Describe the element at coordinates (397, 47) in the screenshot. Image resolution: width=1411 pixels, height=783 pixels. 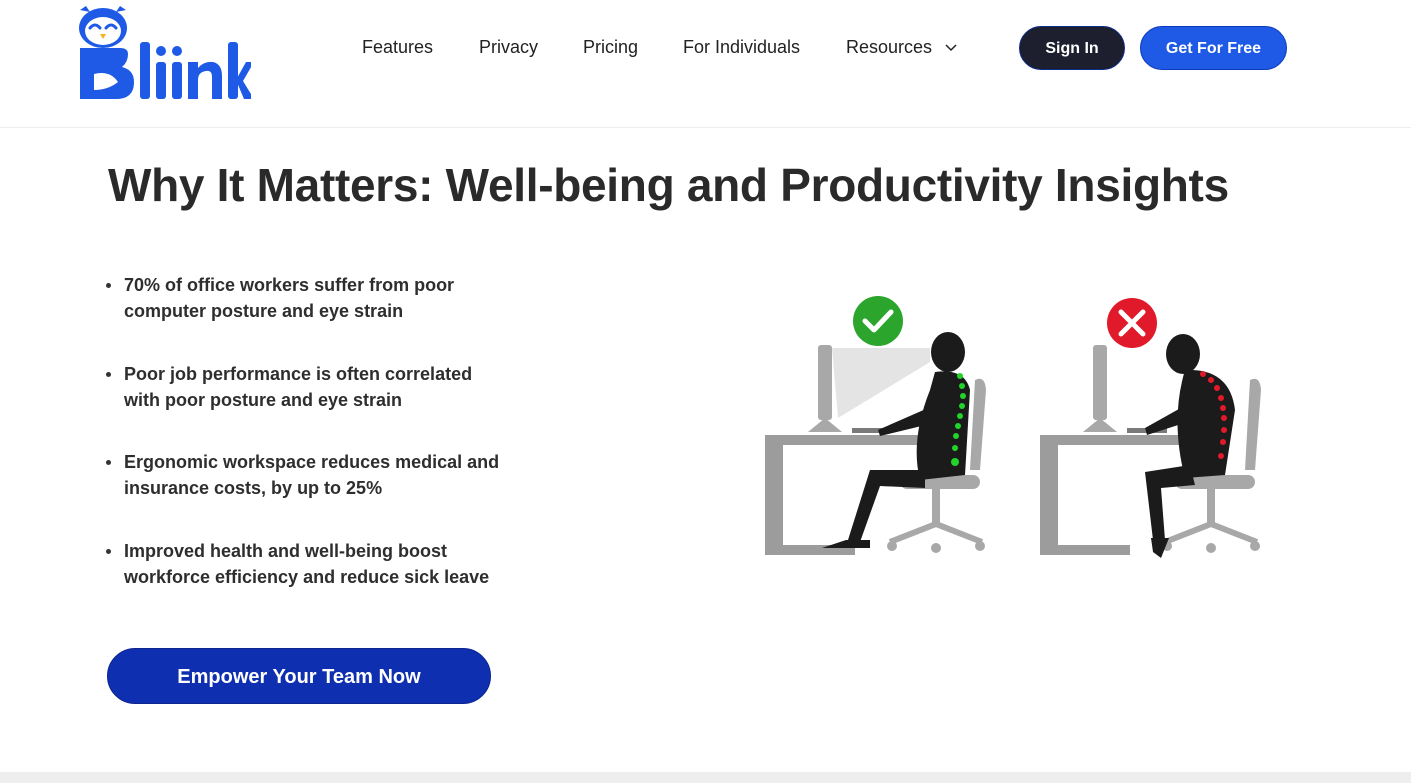
I see `nav-features: Features` at that location.